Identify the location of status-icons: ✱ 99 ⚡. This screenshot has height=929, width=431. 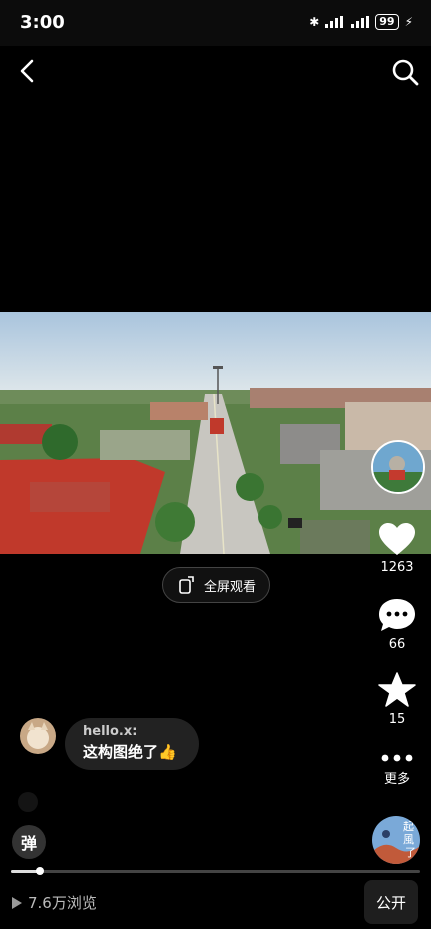
(361, 22).